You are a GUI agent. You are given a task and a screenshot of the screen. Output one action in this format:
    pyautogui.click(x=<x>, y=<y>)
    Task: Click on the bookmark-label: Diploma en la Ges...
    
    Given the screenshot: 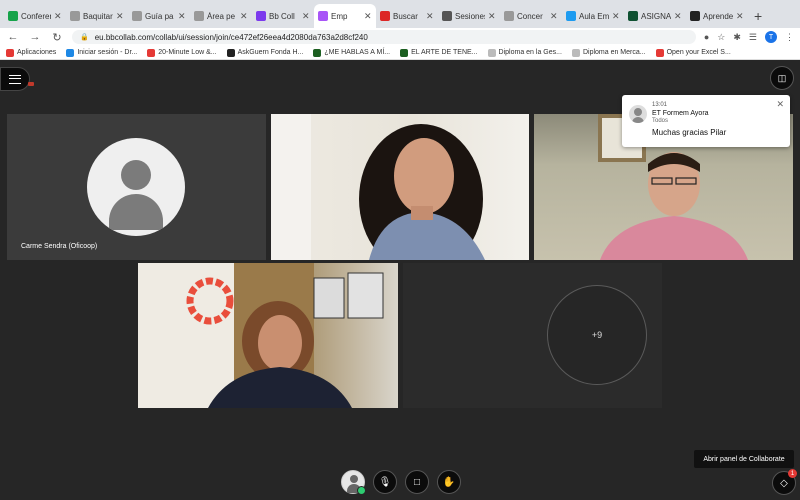 What is the action you would take?
    pyautogui.click(x=530, y=52)
    